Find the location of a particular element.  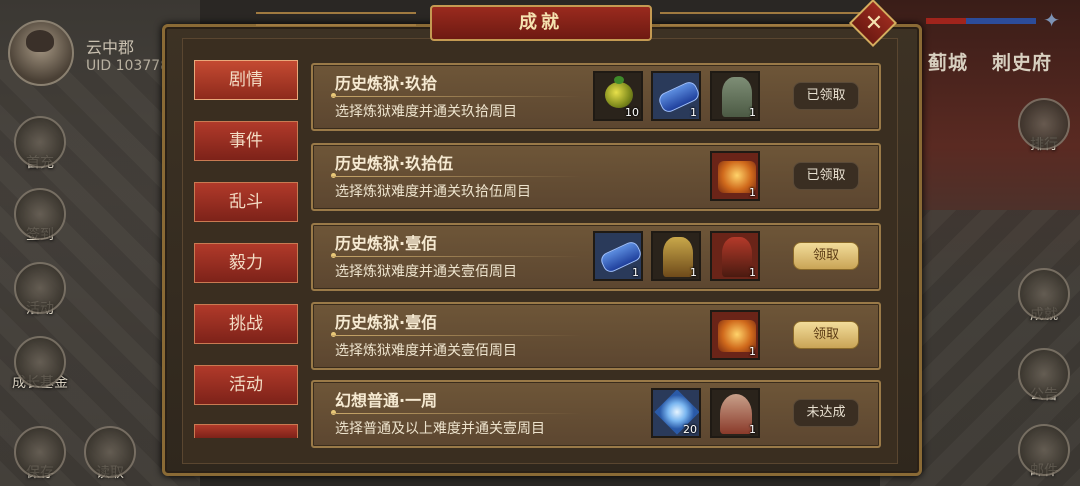

rank-icon is located at coordinates (1044, 124).